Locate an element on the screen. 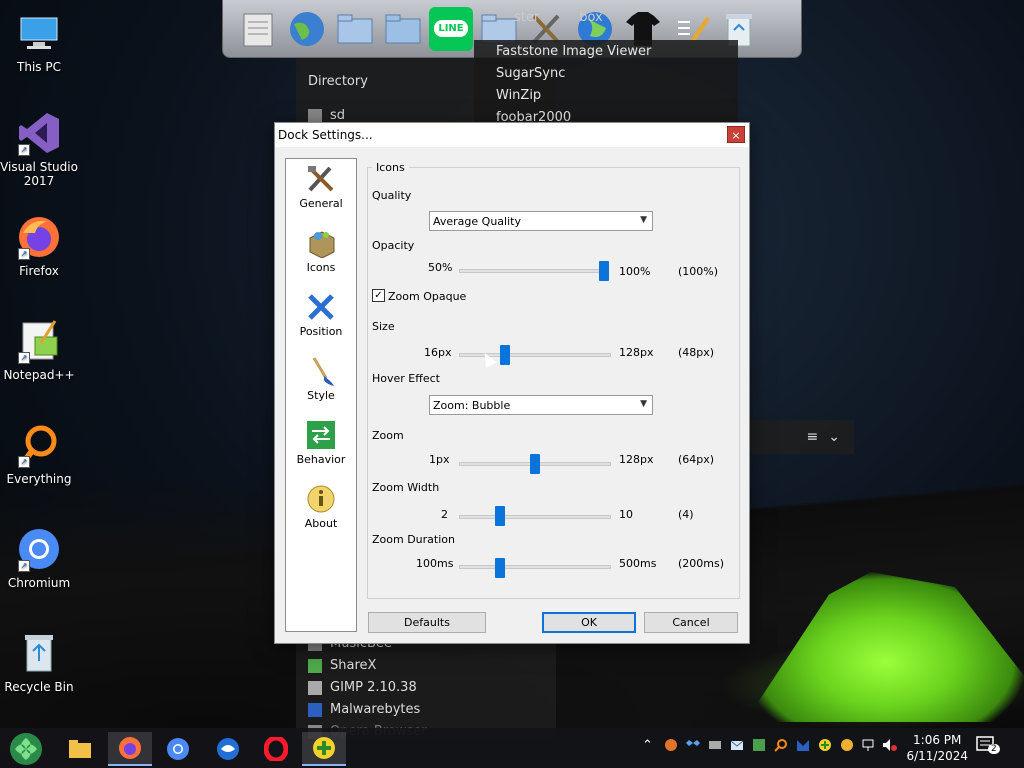 The height and width of the screenshot is (768, 1024). search-icon is located at coordinates (781, 747).